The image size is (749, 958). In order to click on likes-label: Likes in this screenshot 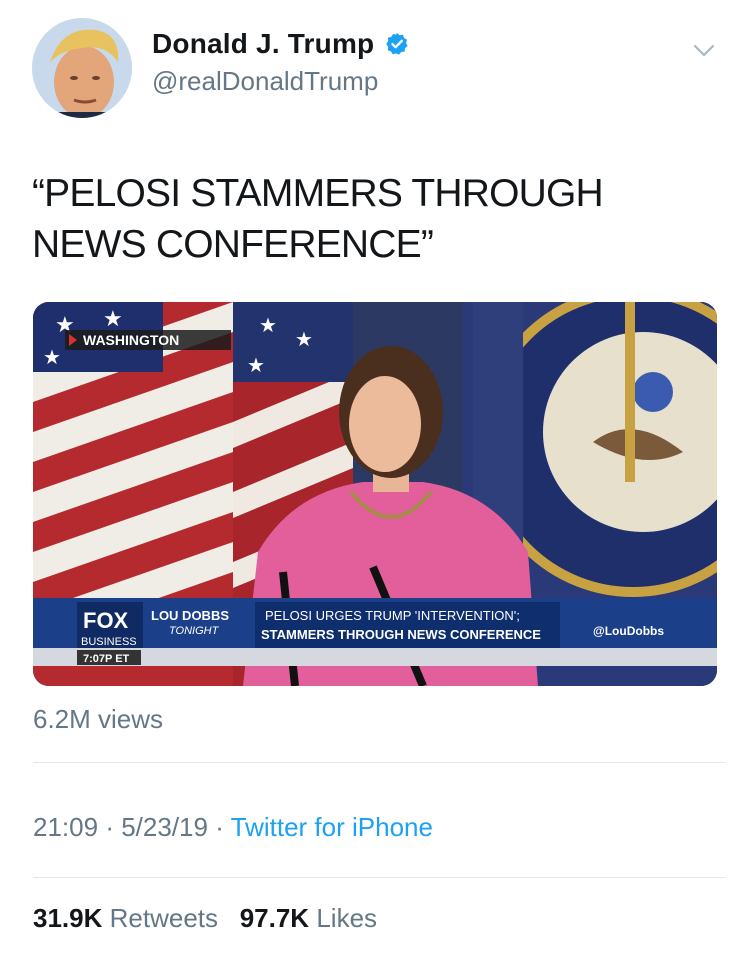, I will do `click(347, 918)`.